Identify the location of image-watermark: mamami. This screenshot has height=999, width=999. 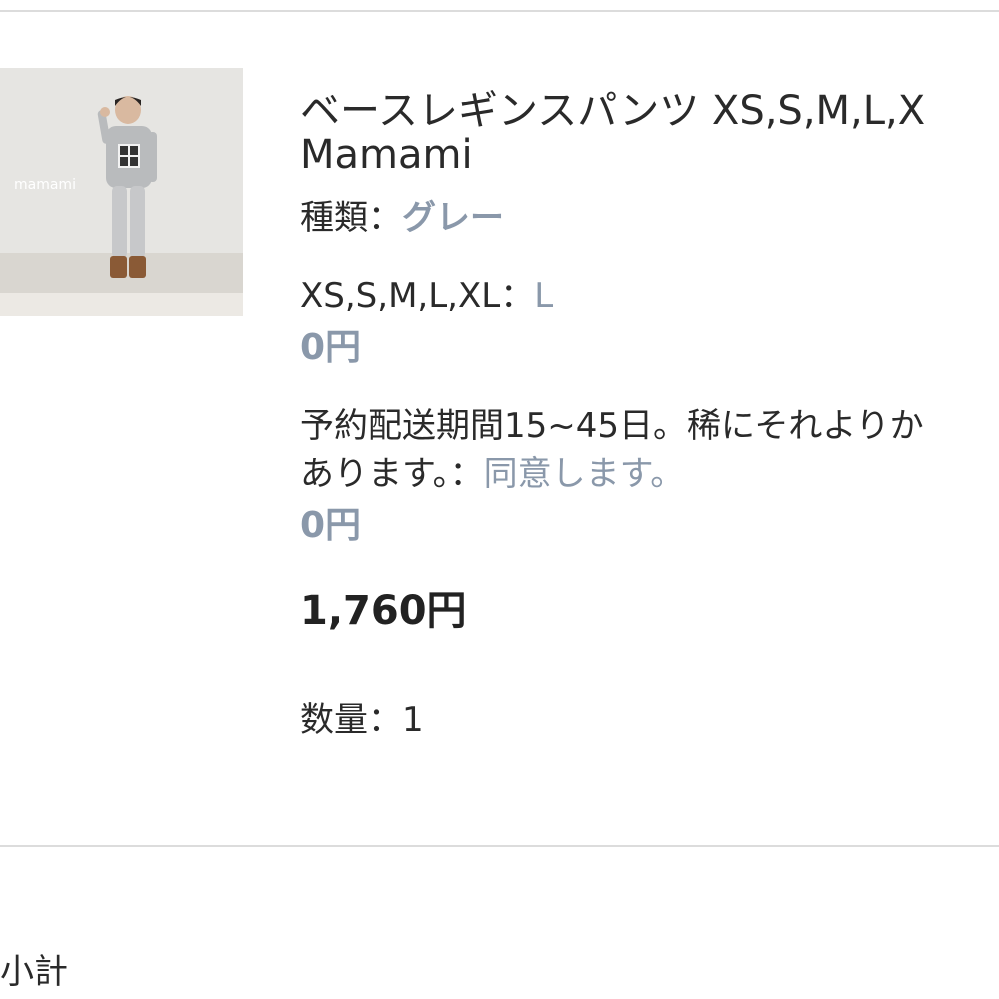
(45, 185).